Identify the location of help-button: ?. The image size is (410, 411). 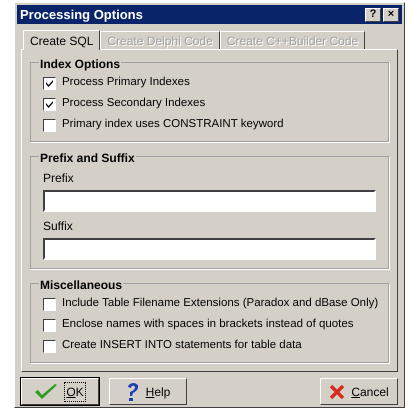
(373, 15).